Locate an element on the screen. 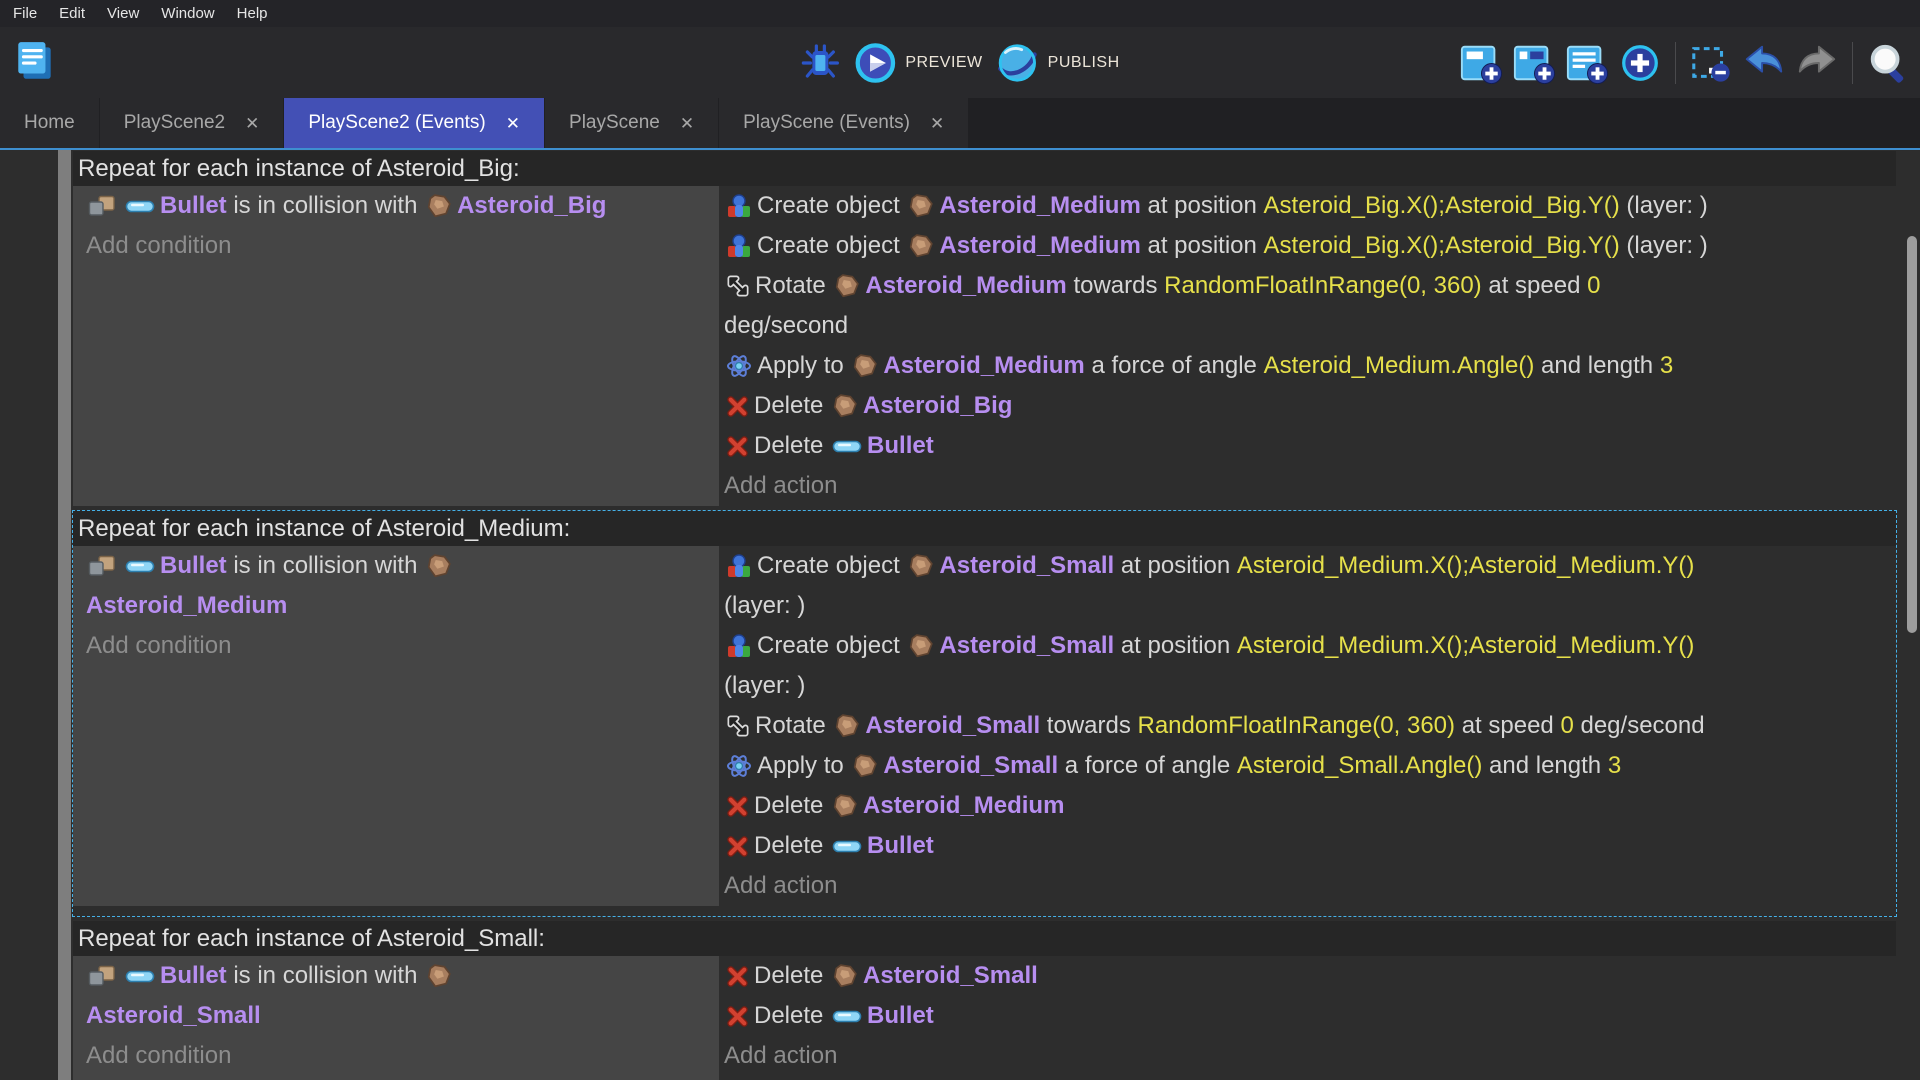 This screenshot has width=1920, height=1080. search-icon is located at coordinates (1888, 63).